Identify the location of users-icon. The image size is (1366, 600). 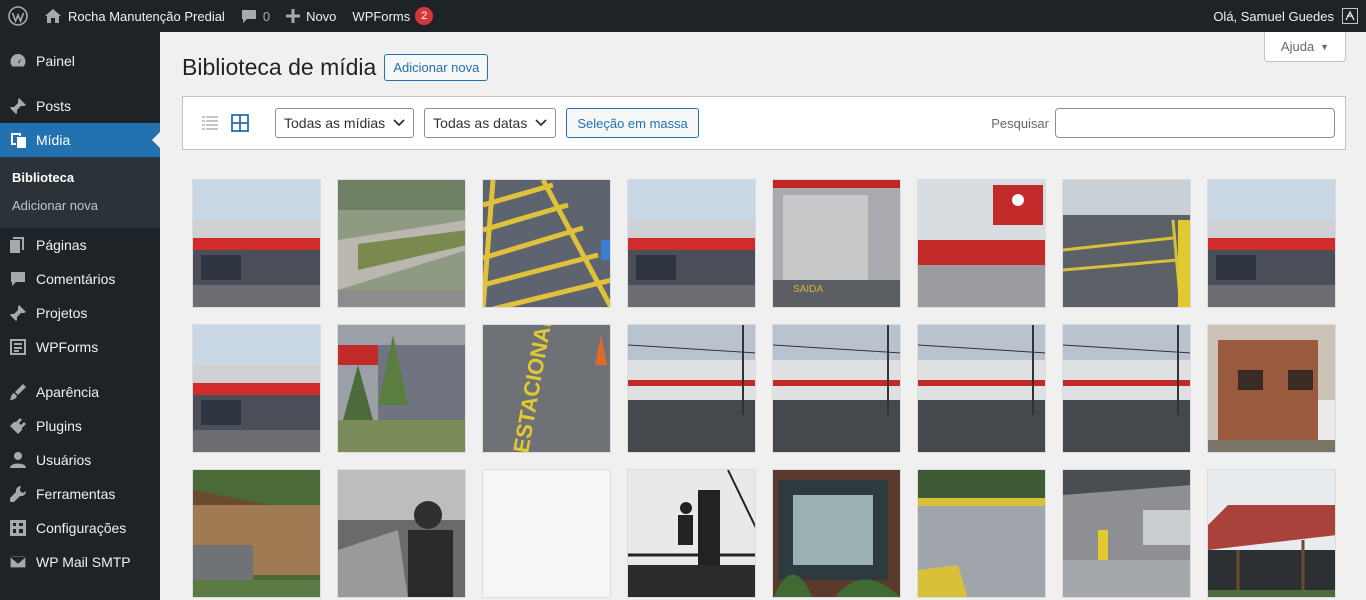
(18, 460).